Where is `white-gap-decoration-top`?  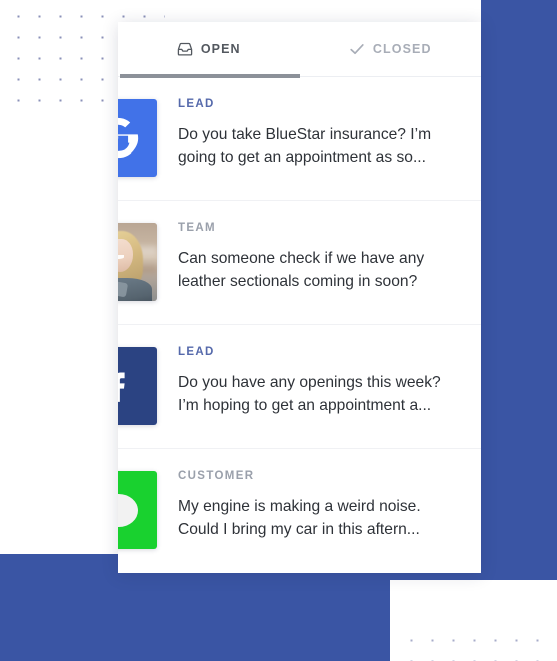 white-gap-decoration-top is located at coordinates (339, 11).